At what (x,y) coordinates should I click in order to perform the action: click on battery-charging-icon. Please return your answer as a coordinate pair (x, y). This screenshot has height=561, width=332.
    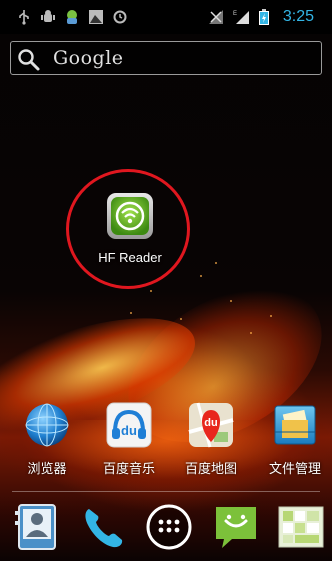
    Looking at the image, I should click on (264, 17).